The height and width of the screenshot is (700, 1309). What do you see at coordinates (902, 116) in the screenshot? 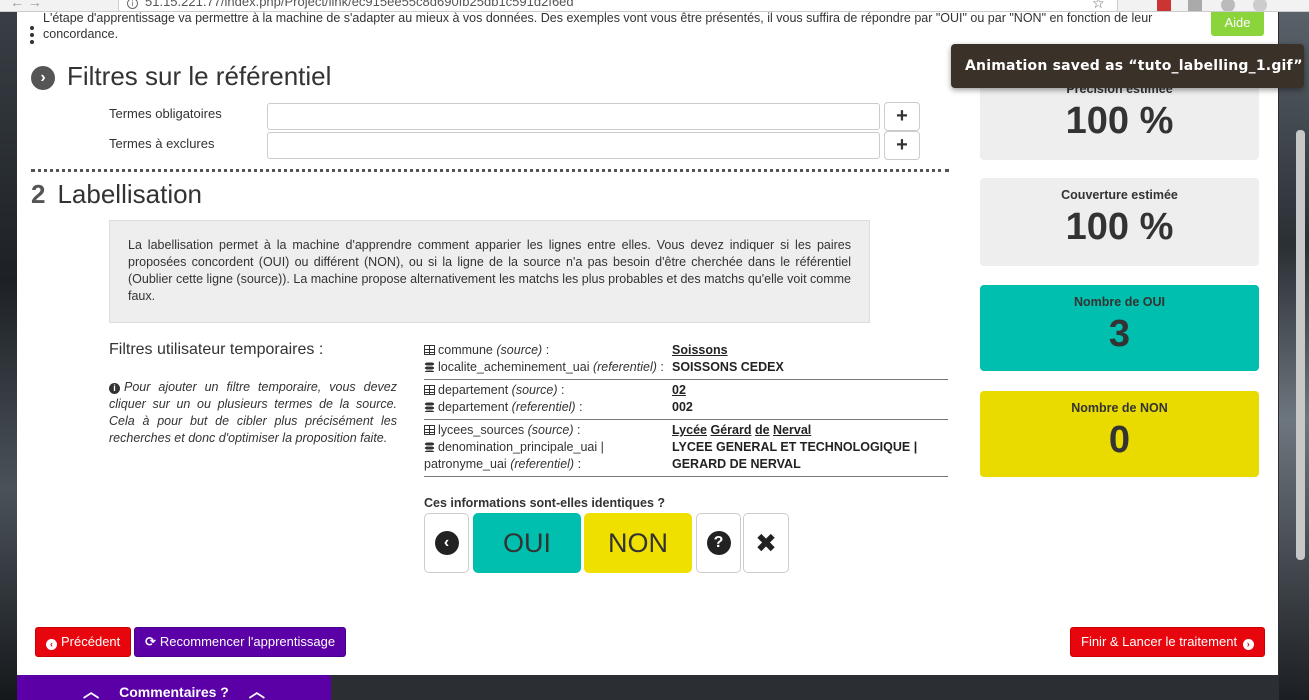
I see `add-required-term-button: +` at bounding box center [902, 116].